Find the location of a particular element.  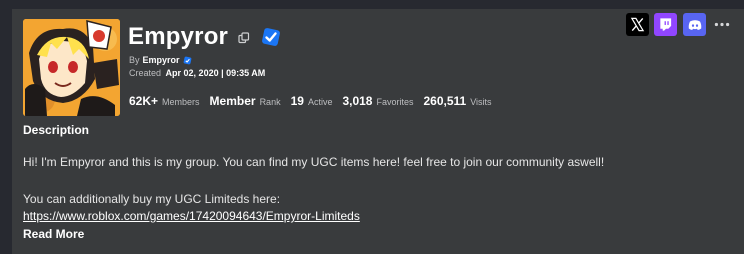

stat-members: 62K+ Members is located at coordinates (164, 101).